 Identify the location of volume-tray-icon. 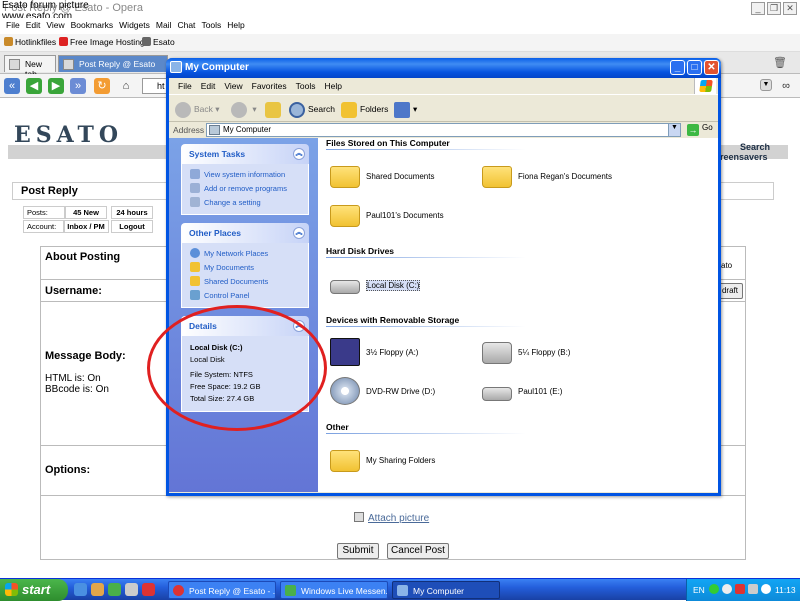
(753, 589).